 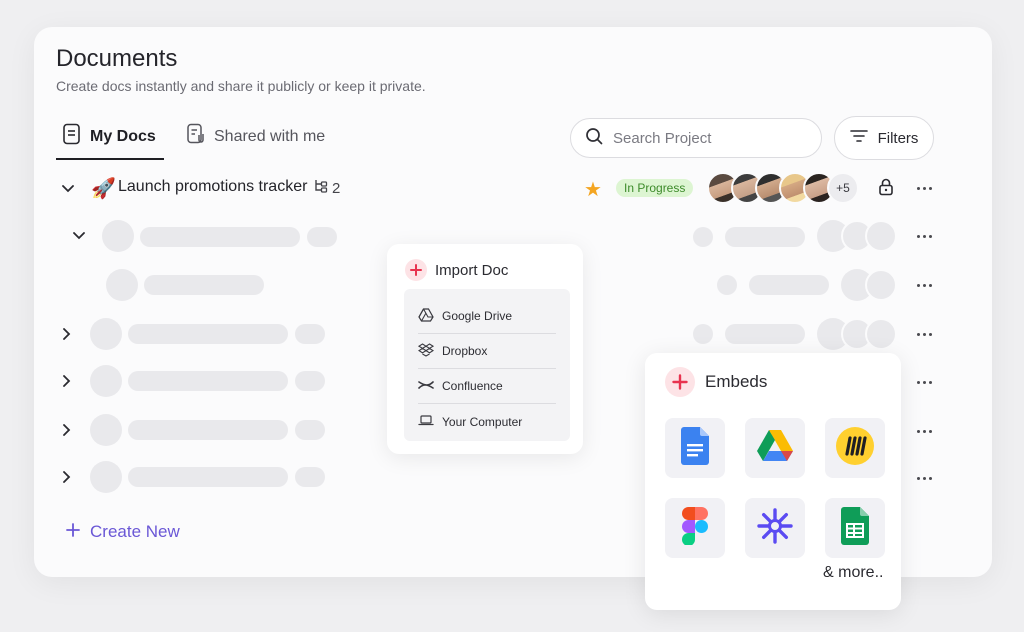 What do you see at coordinates (135, 531) in the screenshot?
I see `create-new-label: Create New` at bounding box center [135, 531].